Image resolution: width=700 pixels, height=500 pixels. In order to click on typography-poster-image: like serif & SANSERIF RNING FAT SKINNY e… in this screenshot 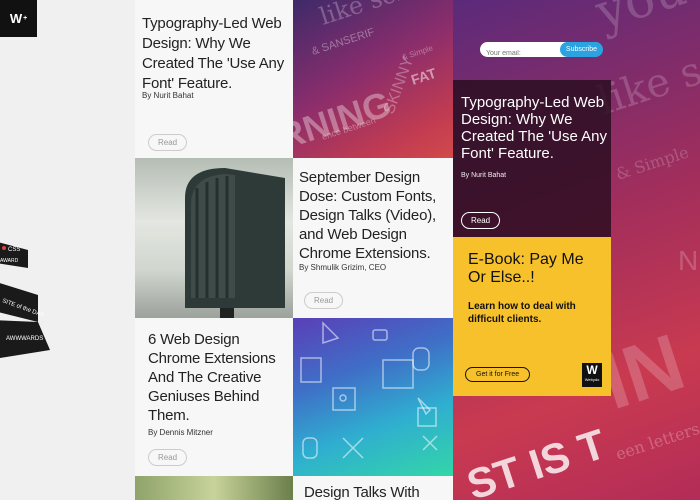, I will do `click(373, 79)`.